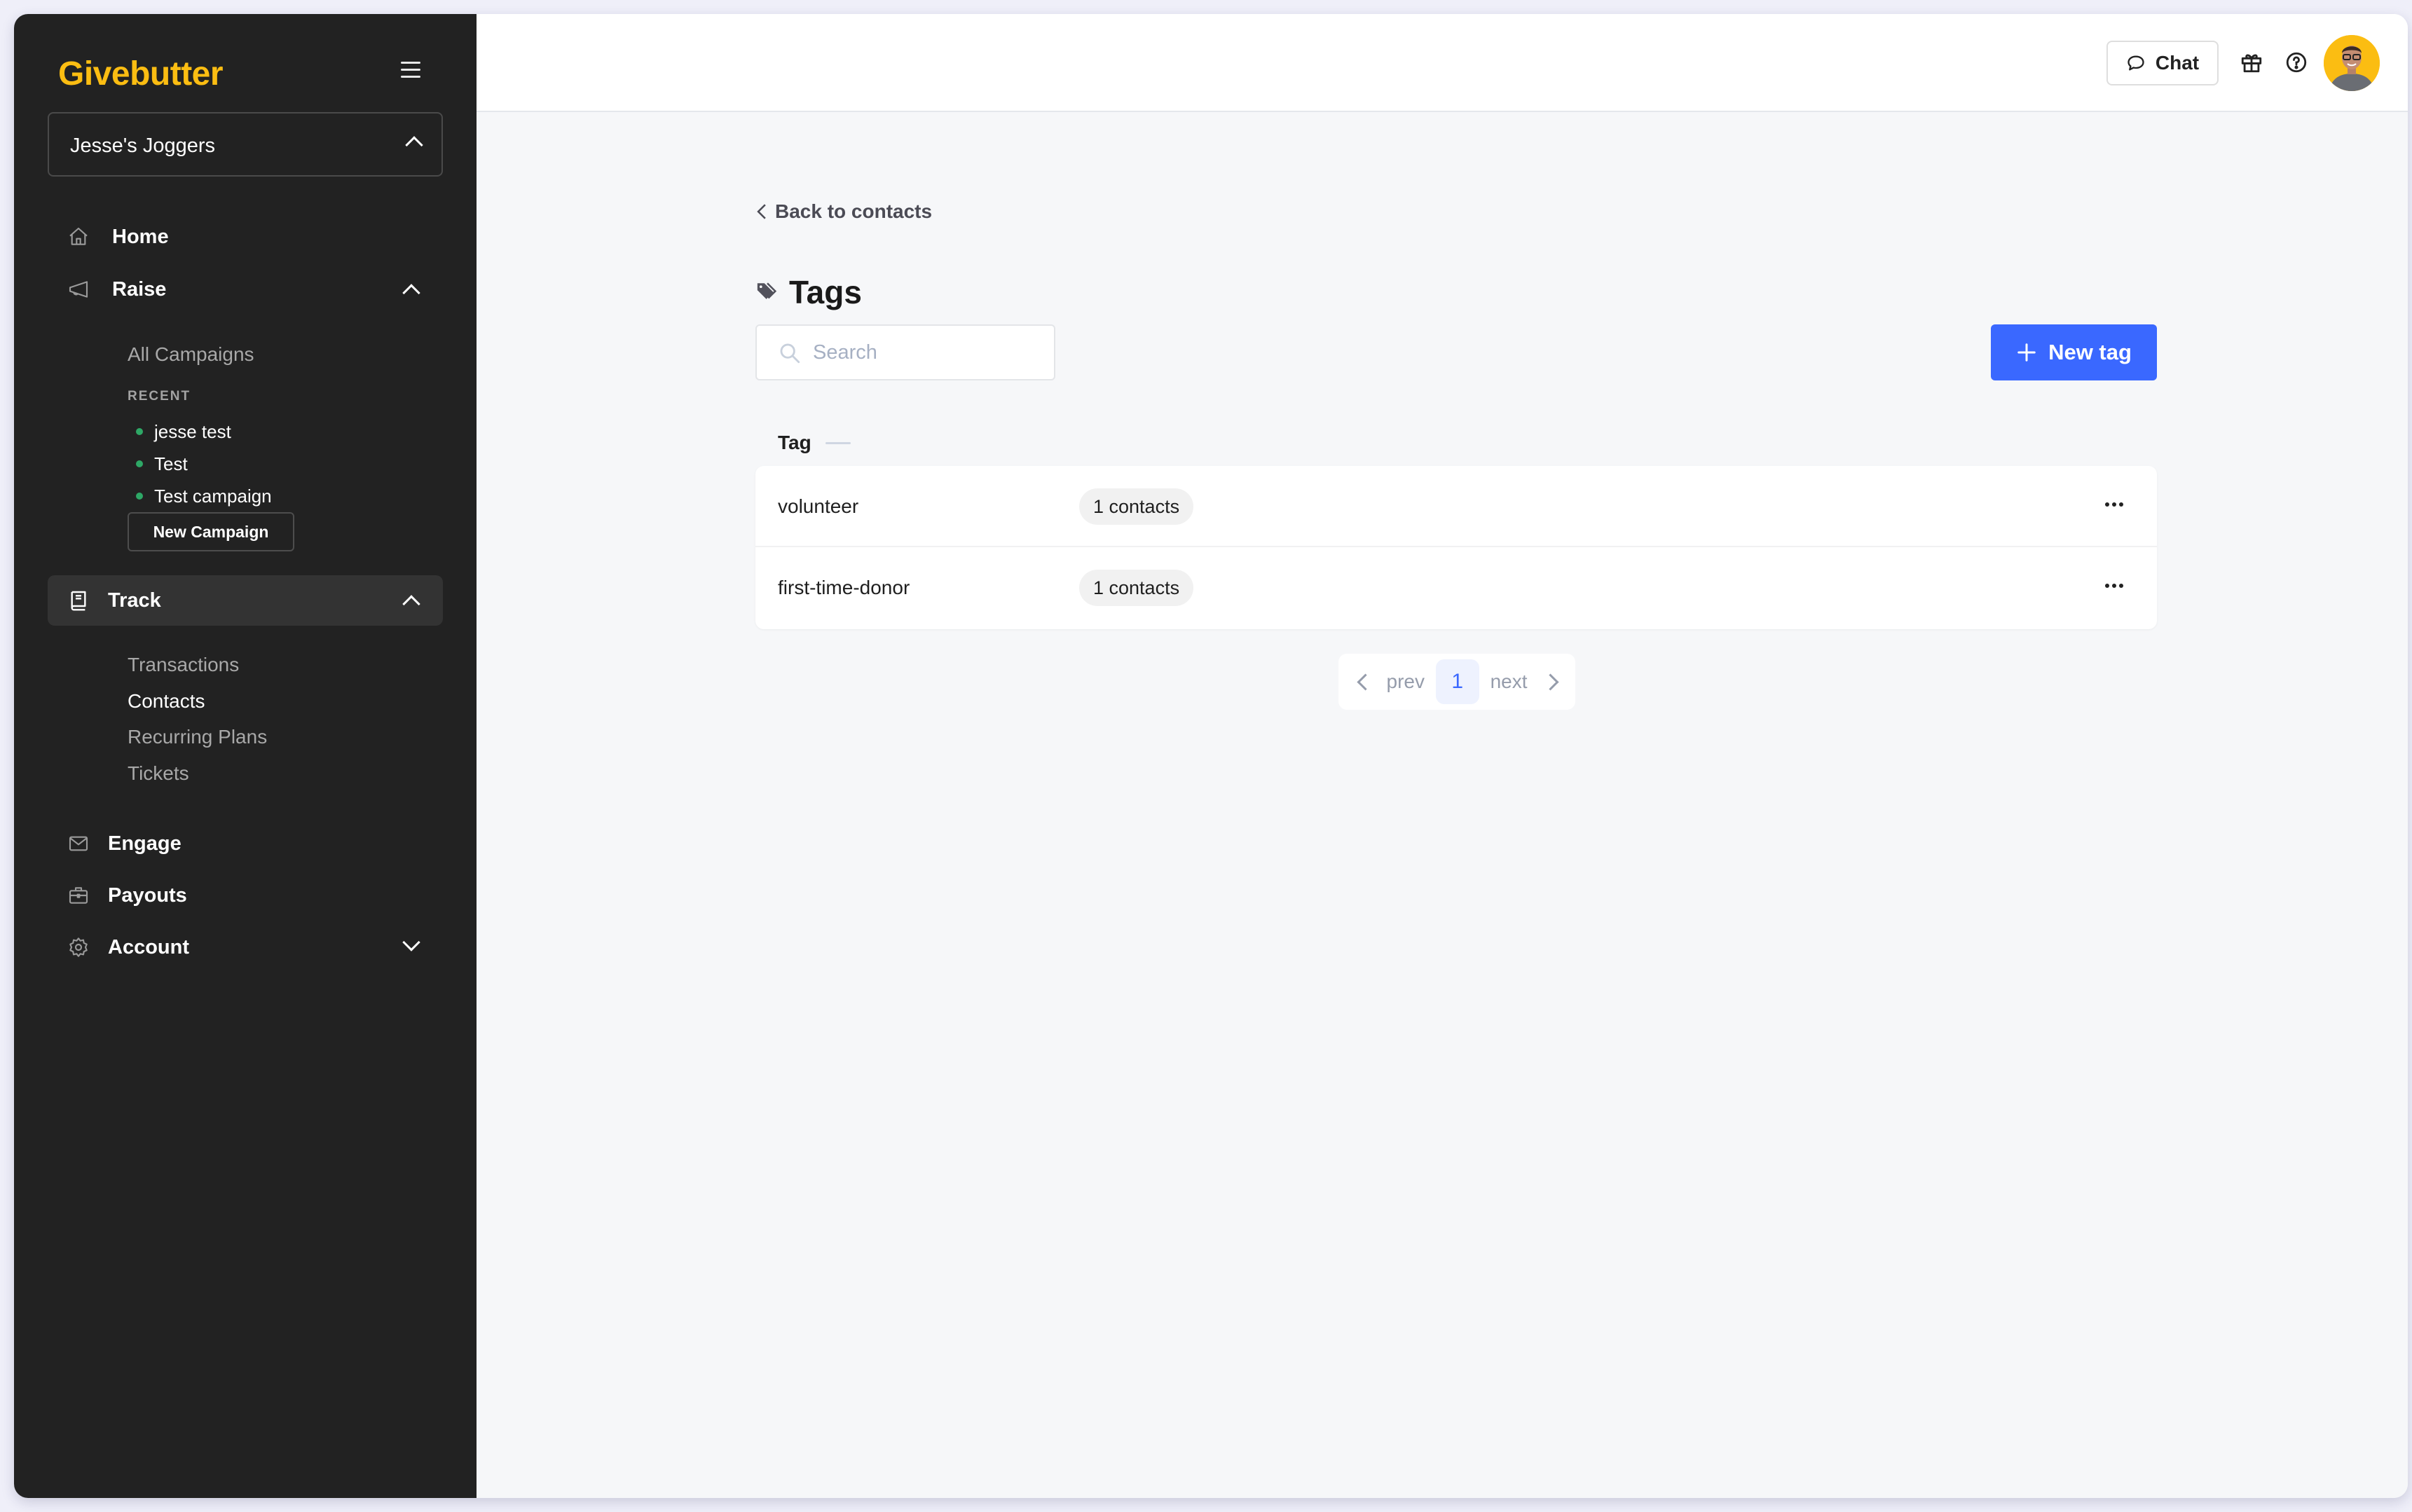  Describe the element at coordinates (411, 70) in the screenshot. I see `hamburger-icon` at that location.